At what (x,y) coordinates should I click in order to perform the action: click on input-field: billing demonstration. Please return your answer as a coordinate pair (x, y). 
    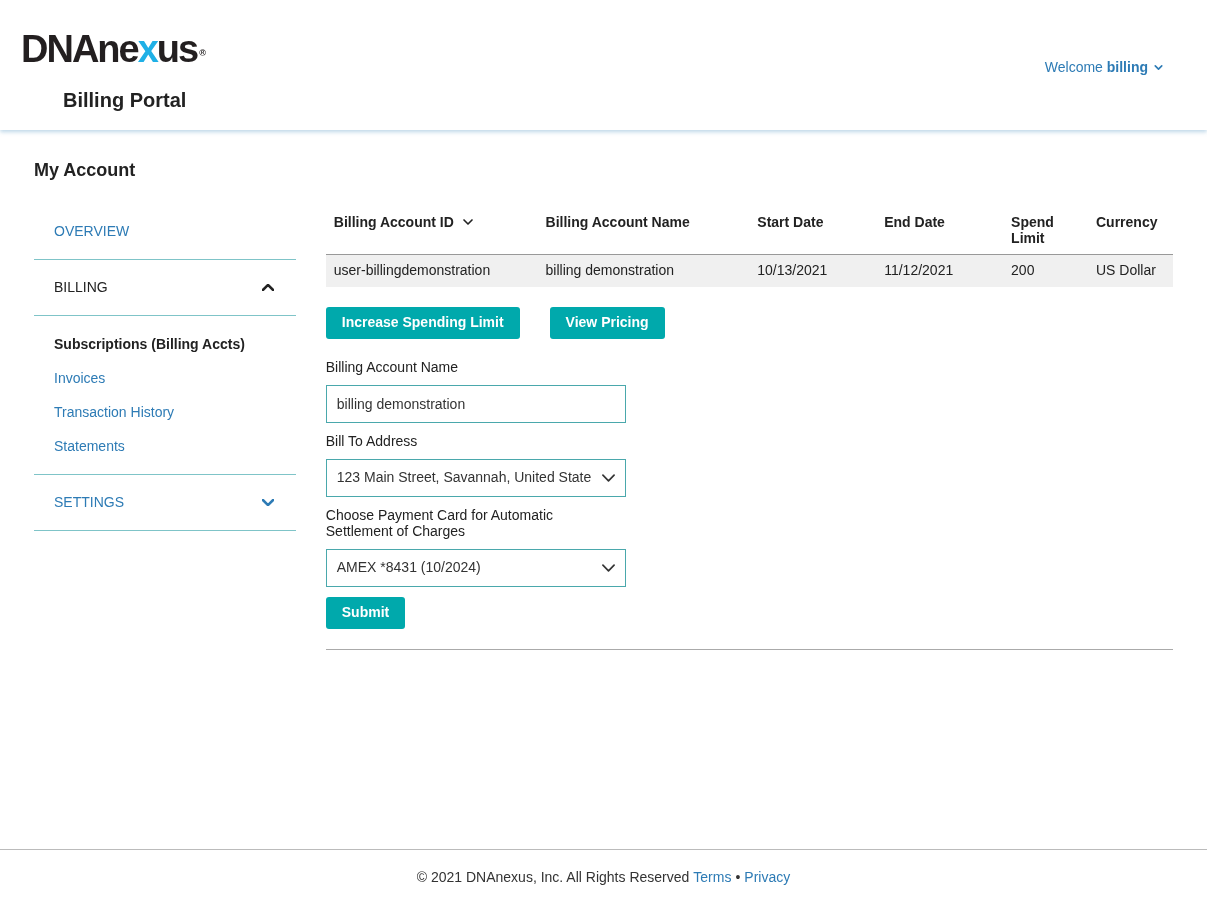
    Looking at the image, I should click on (475, 403).